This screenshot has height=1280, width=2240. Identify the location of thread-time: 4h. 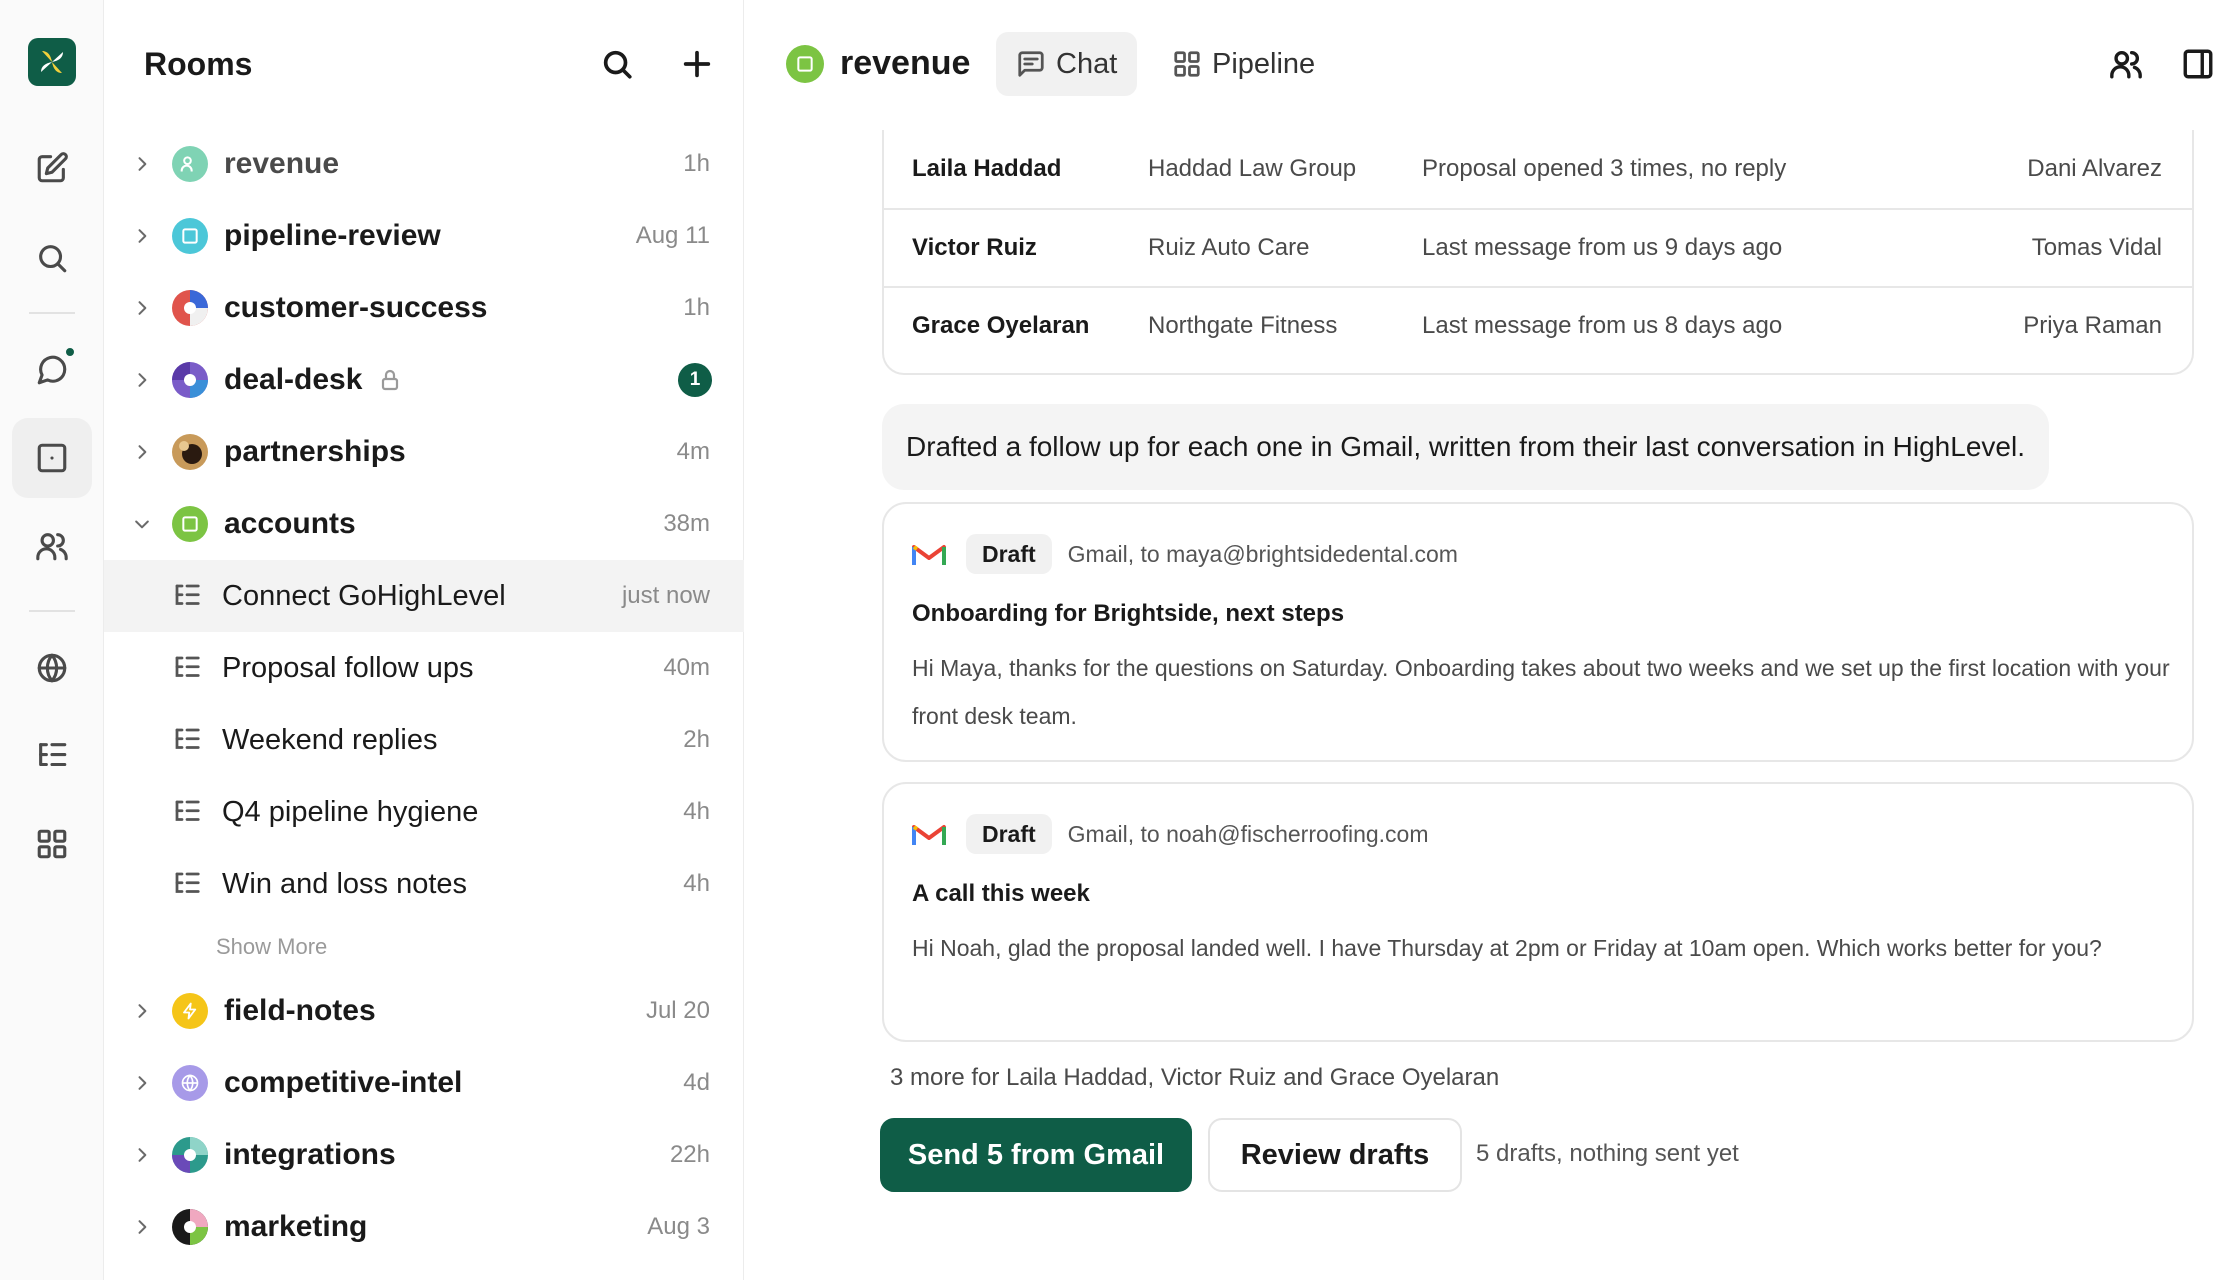
(696, 811).